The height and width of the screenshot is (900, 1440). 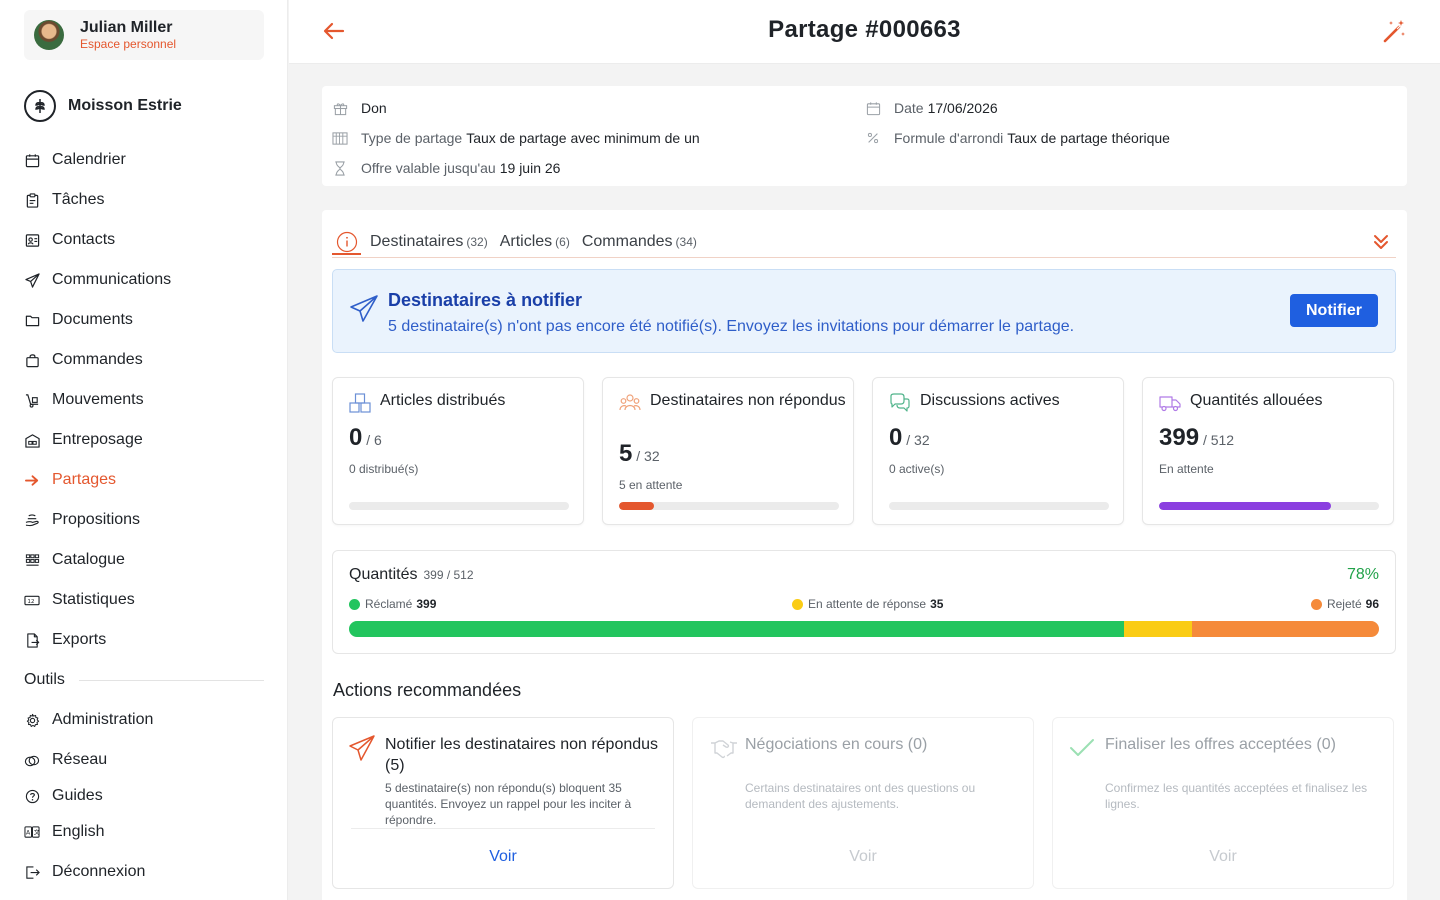 I want to click on user-card: Julian Miller Espace personnel, so click(x=144, y=35).